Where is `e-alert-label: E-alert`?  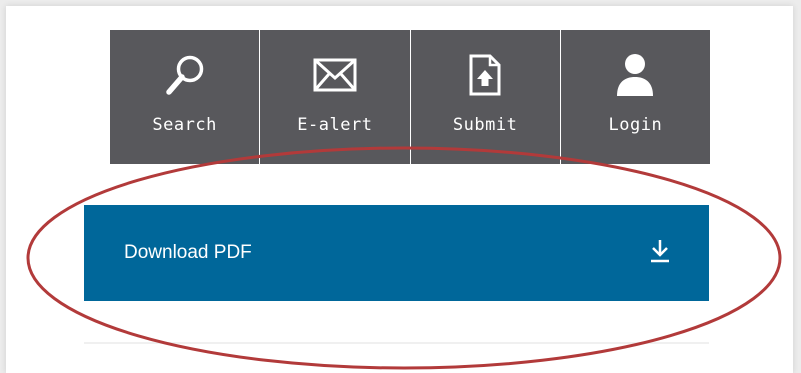
e-alert-label: E-alert is located at coordinates (335, 125).